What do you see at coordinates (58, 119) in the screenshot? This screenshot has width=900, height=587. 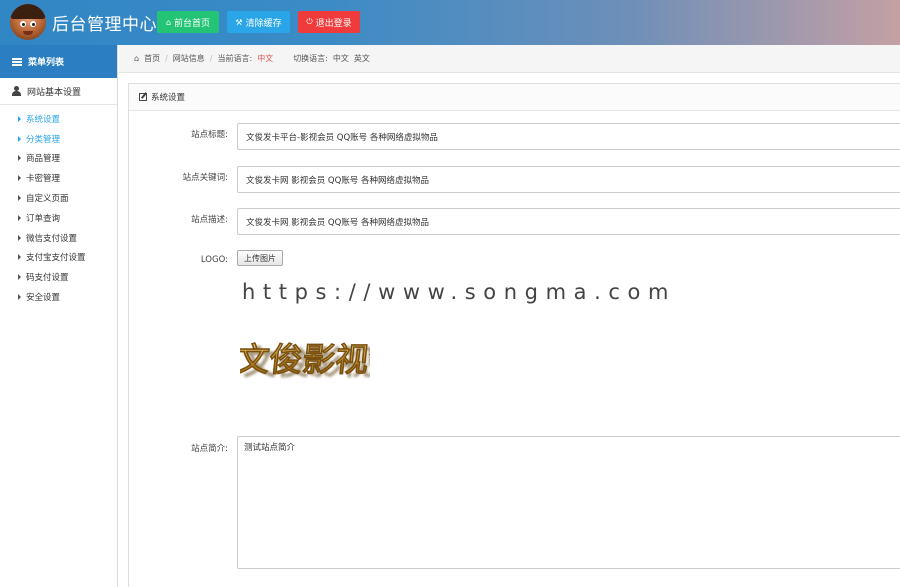 I see `sidebar-item-system-settings: 系统设置` at bounding box center [58, 119].